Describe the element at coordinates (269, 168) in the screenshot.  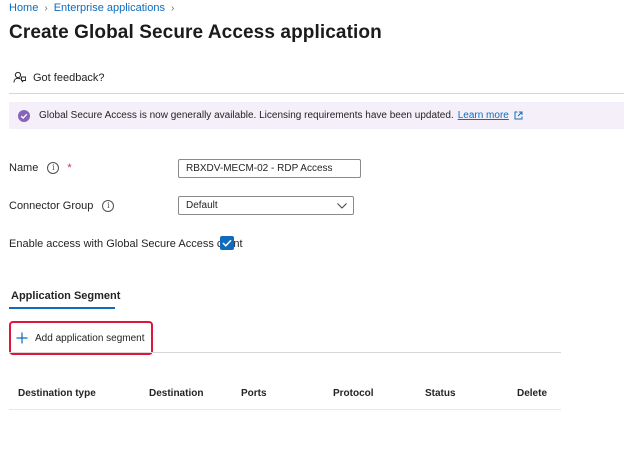
I see `name-input: RBXDV-MECM-02 - RDP Access` at that location.